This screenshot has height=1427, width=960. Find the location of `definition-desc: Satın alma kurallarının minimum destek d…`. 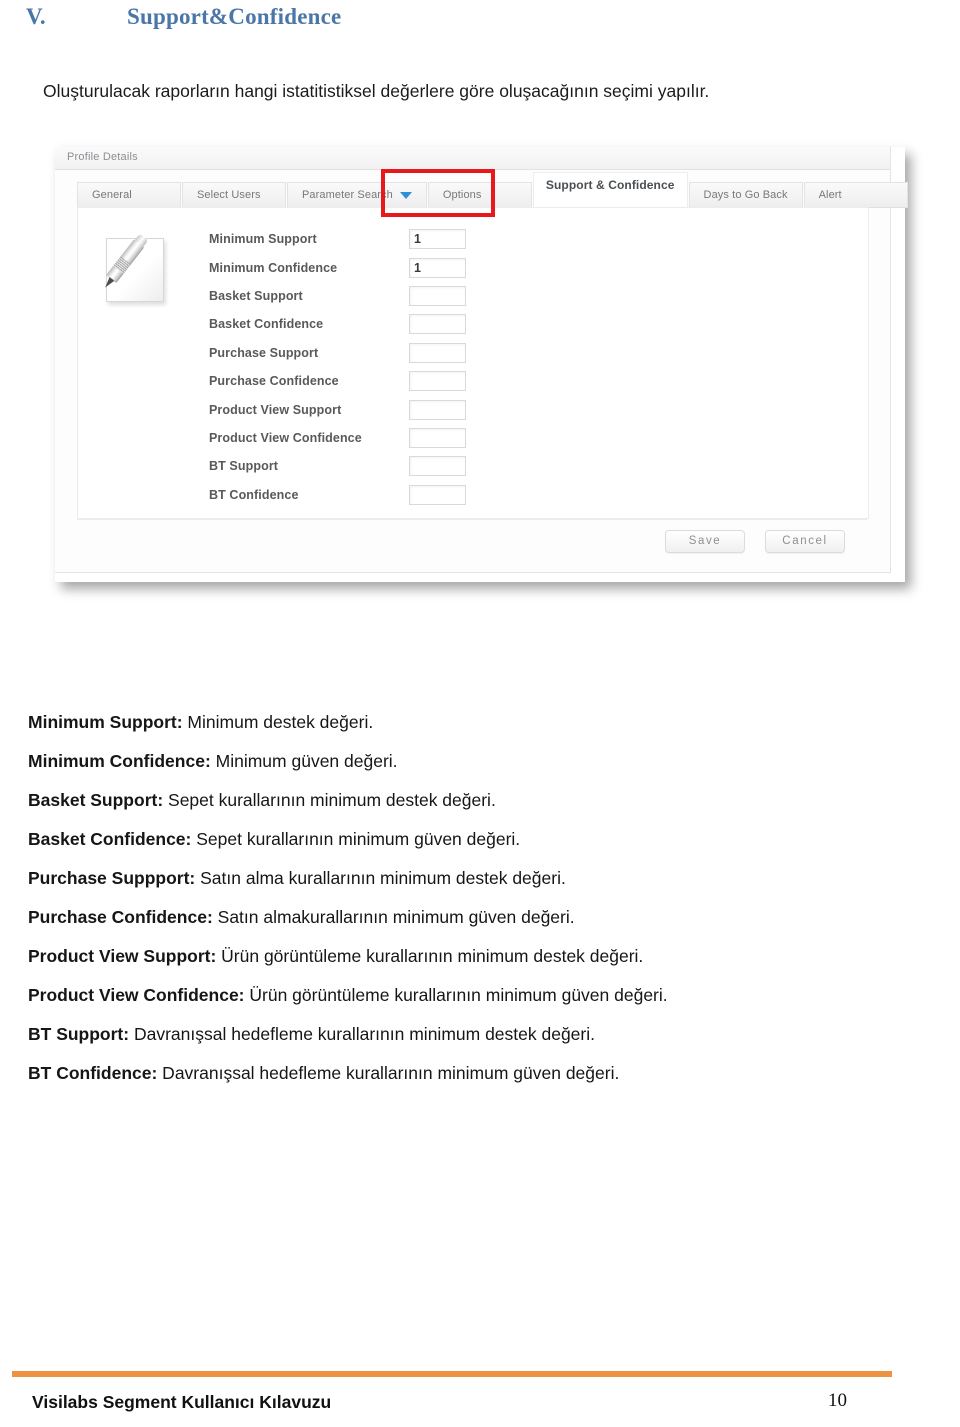

definition-desc: Satın alma kurallarının minimum destek d… is located at coordinates (380, 878).